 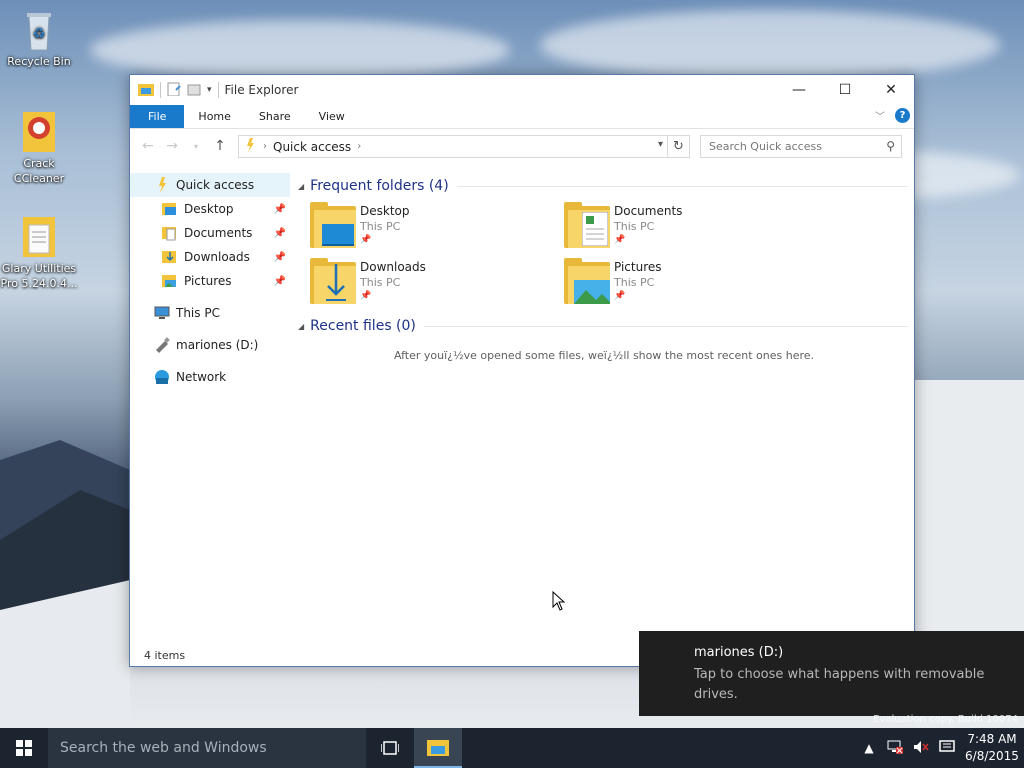 I want to click on pictures-folder-icon, so click(x=170, y=281).